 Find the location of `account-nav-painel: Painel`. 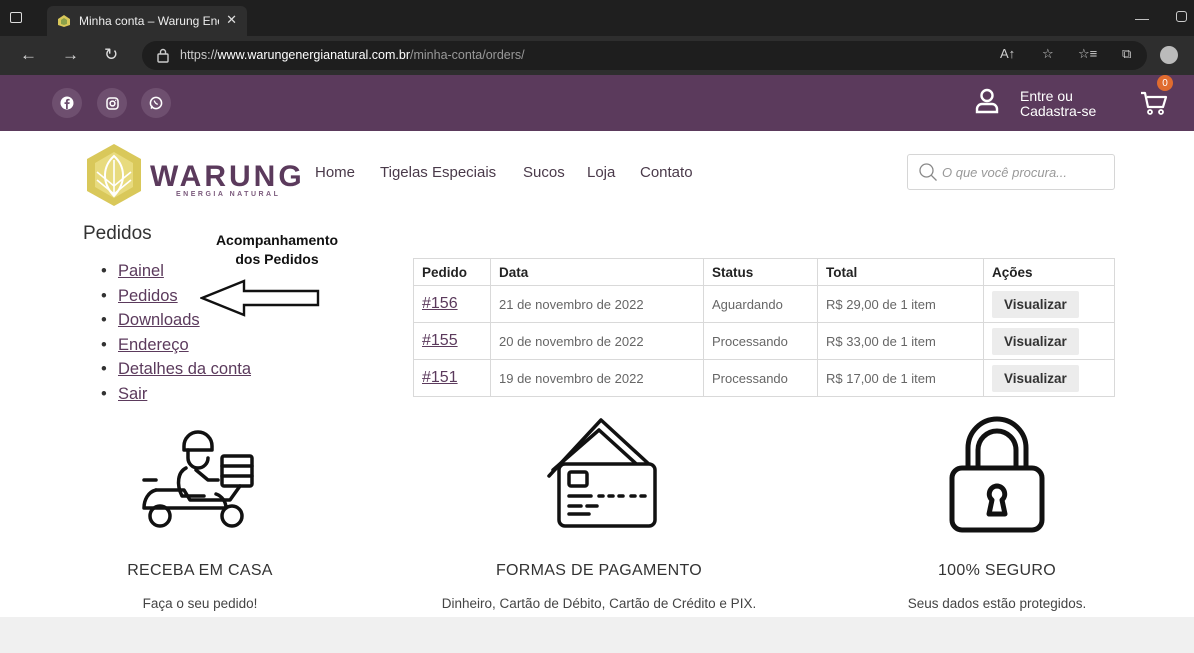

account-nav-painel: Painel is located at coordinates (141, 271).